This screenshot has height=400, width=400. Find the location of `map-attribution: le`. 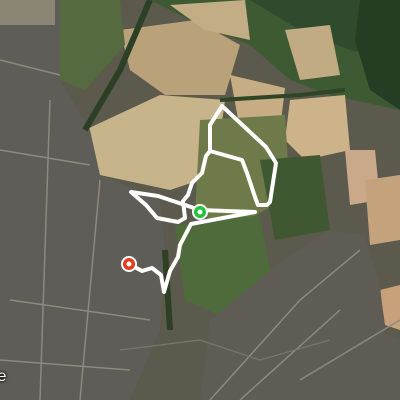

map-attribution: le is located at coordinates (3, 376).